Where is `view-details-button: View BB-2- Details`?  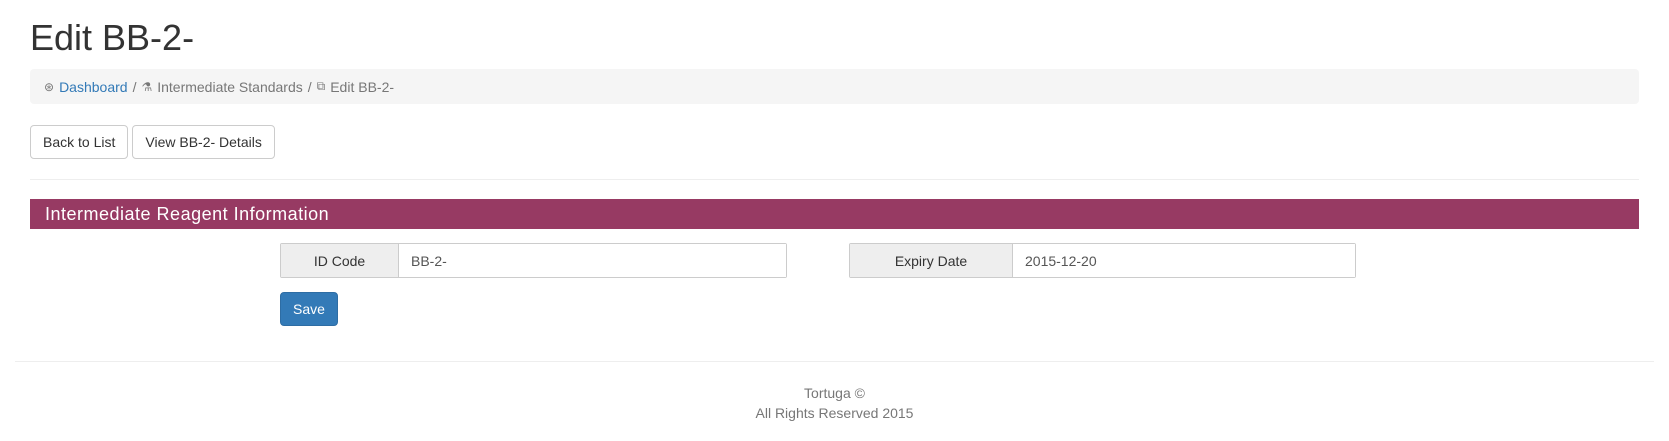 view-details-button: View BB-2- Details is located at coordinates (203, 142).